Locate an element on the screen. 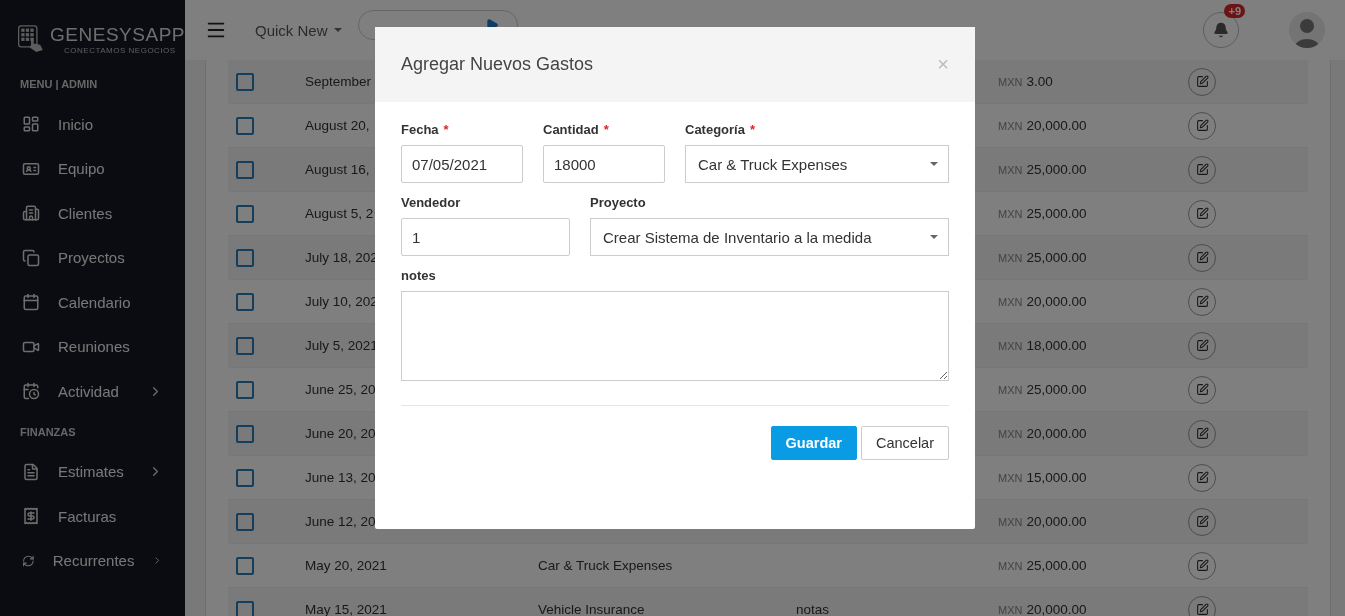 The image size is (1345, 616). date-cell: June 25, 20 is located at coordinates (340, 389).